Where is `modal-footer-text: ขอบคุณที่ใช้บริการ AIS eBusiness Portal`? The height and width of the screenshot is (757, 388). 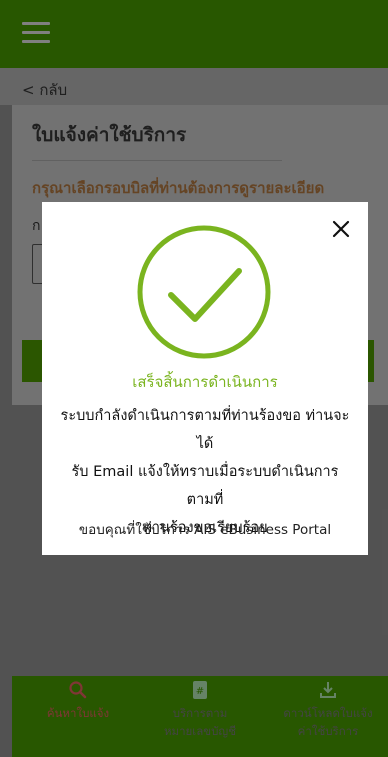 modal-footer-text: ขอบคุณที่ใช้บริการ AIS eBusiness Portal is located at coordinates (205, 530).